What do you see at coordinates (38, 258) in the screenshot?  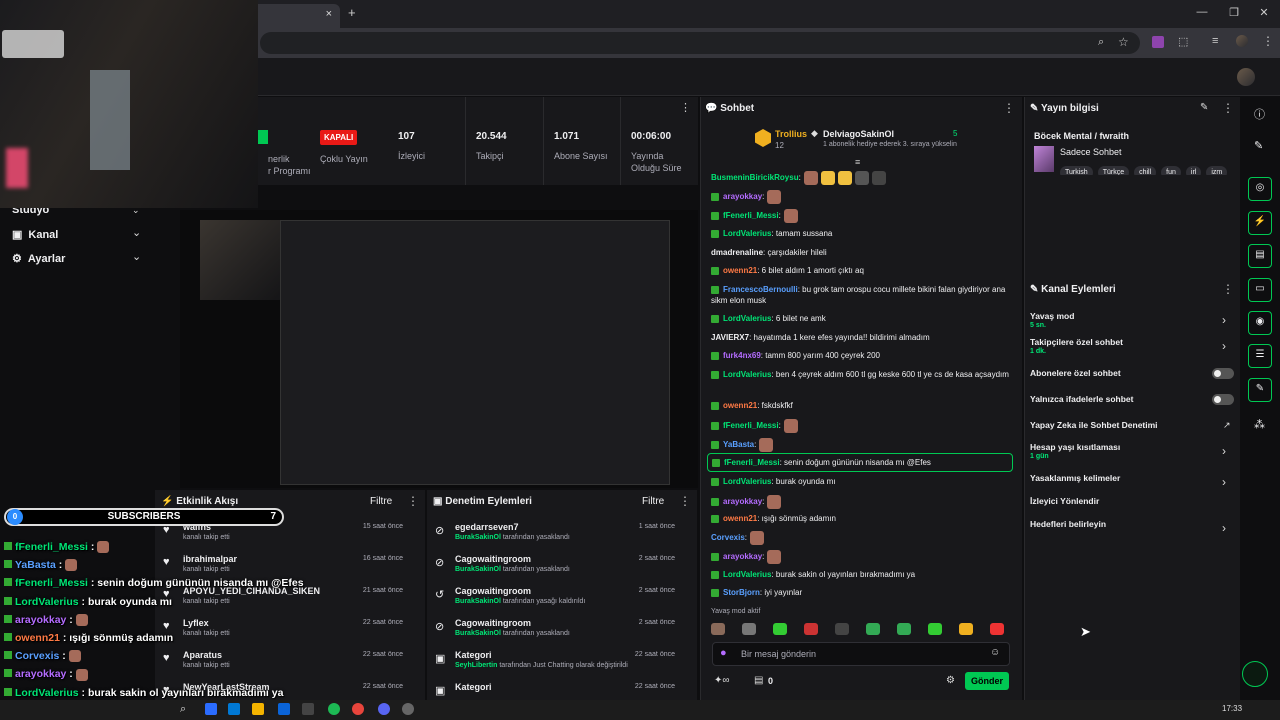 I see `sidebar-item-settings: ⚙ Ayarlar` at bounding box center [38, 258].